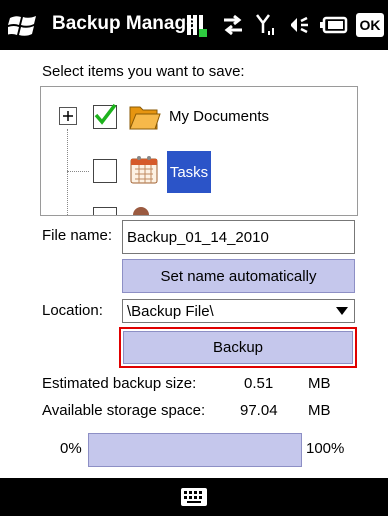 The width and height of the screenshot is (388, 516). I want to click on tree-item-label: My Documents, so click(219, 116).